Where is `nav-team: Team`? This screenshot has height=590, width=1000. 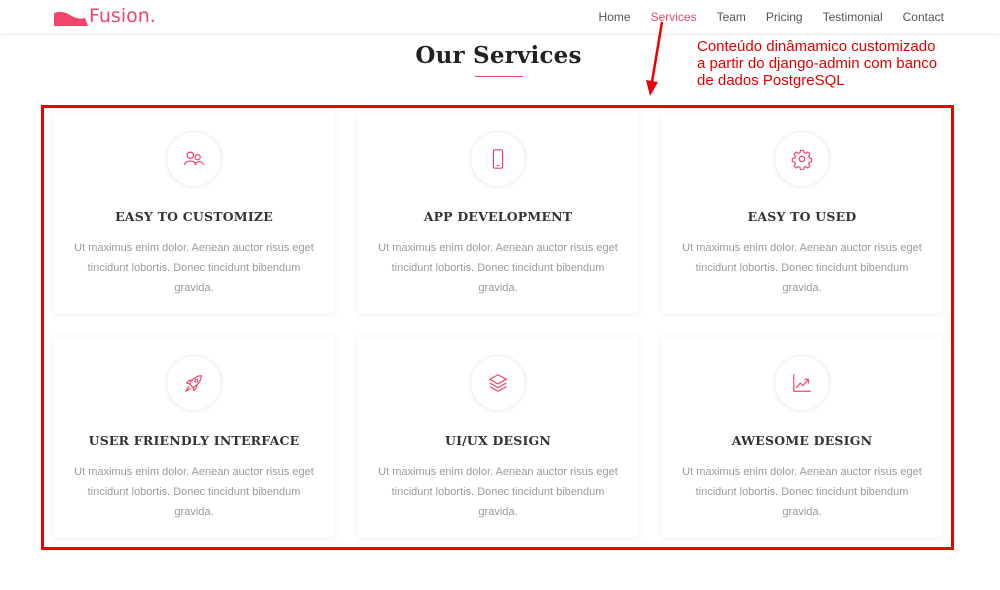 nav-team: Team is located at coordinates (731, 17).